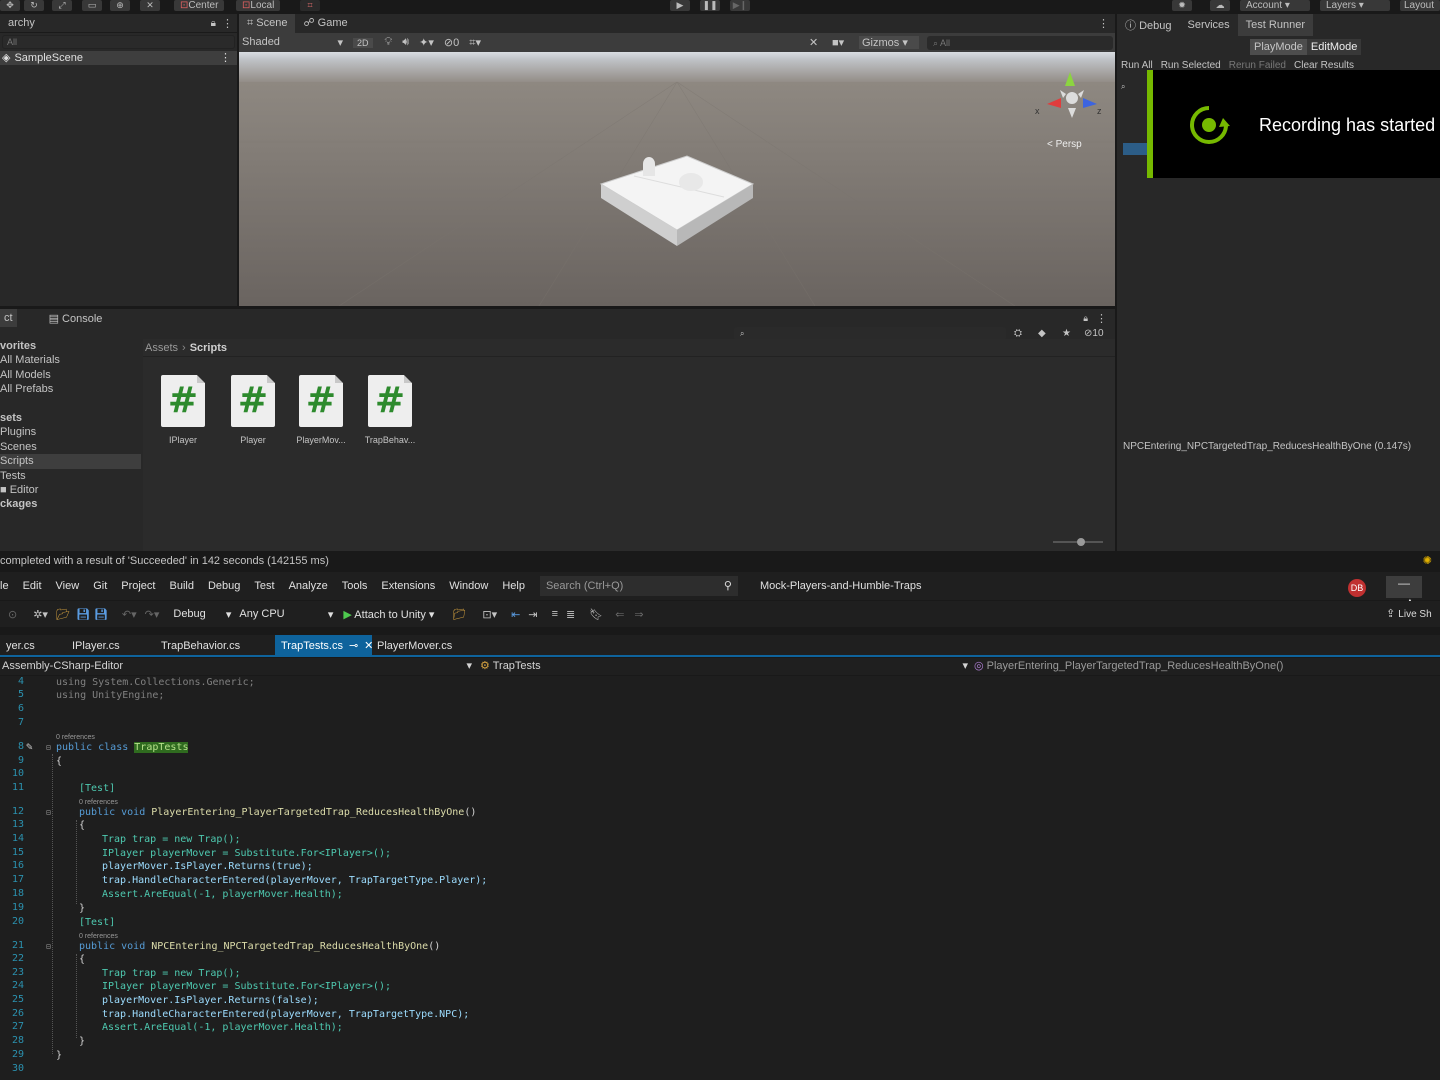 The height and width of the screenshot is (1080, 1440). What do you see at coordinates (258, 5) in the screenshot?
I see `pivot-local-button: ⊡Local` at bounding box center [258, 5].